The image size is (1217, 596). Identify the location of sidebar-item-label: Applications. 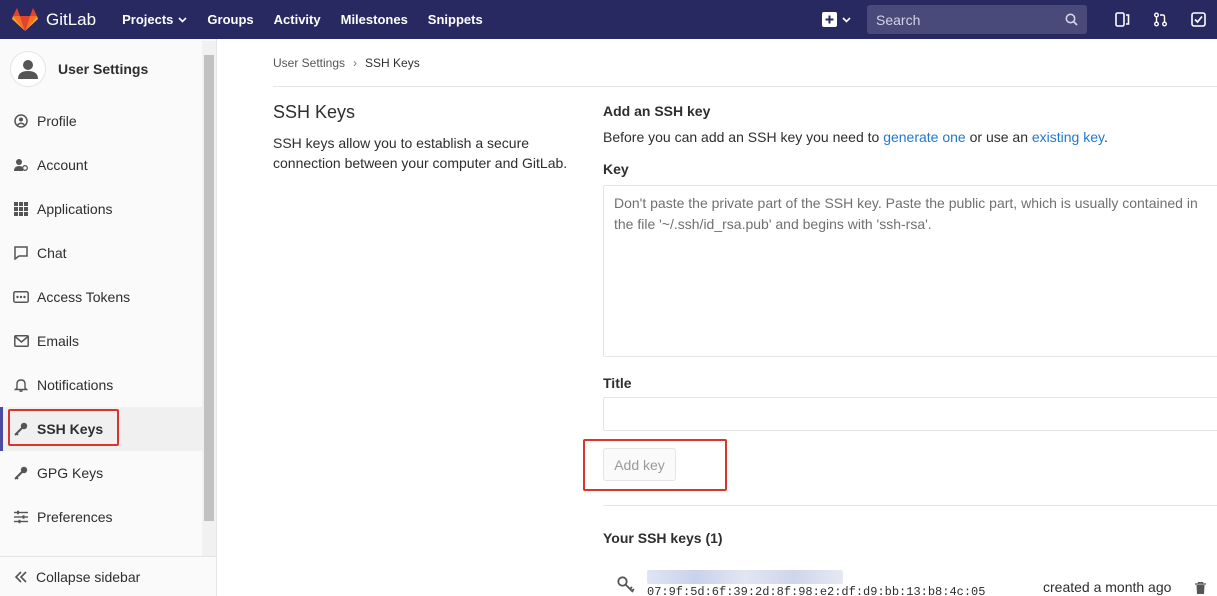
(75, 209).